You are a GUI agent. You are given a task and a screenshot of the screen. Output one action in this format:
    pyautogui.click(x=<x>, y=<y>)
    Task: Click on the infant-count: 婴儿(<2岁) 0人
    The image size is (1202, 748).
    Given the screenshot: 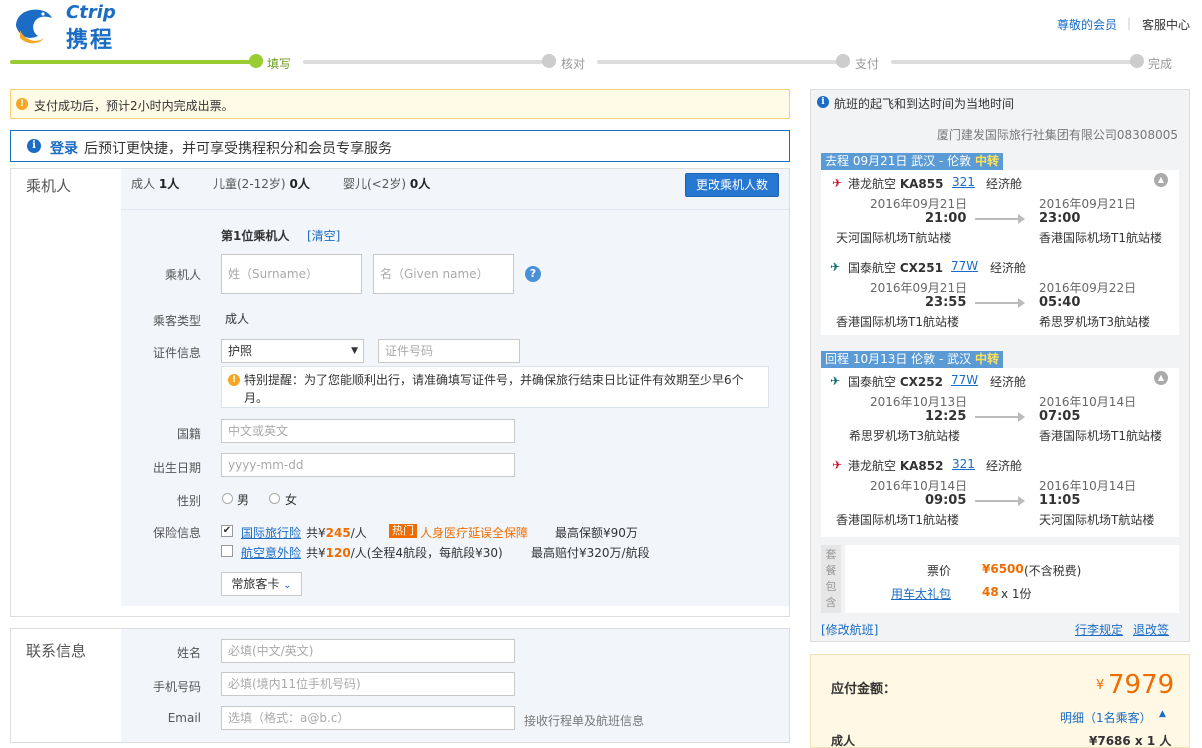 What is the action you would take?
    pyautogui.click(x=387, y=184)
    